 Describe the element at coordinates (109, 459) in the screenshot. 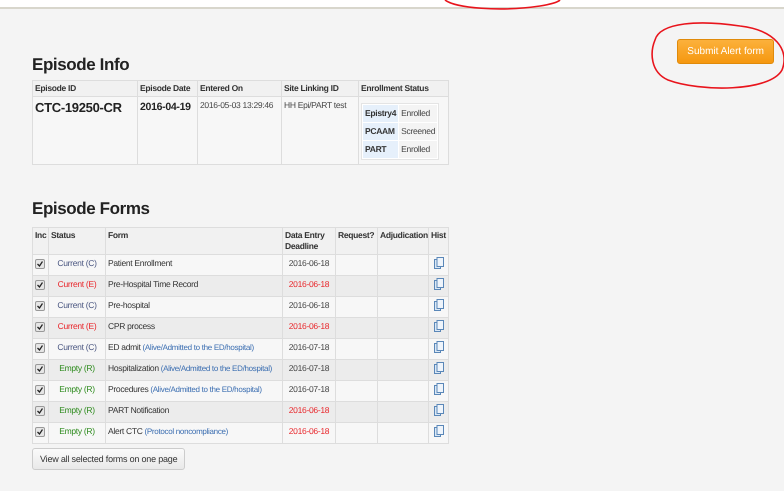

I see `view-all-button: View all selected forms on one page` at that location.